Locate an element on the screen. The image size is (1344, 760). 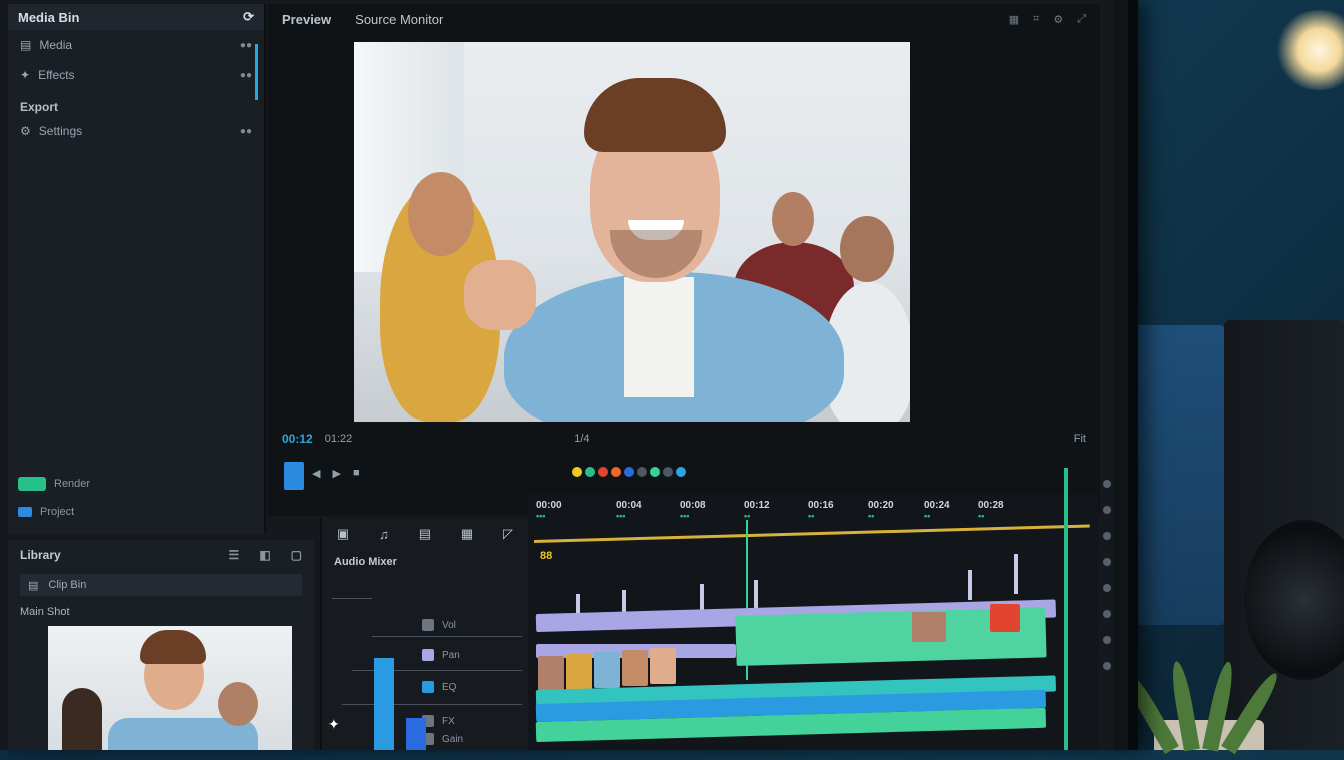
tool-pen-icon is located at coordinates (1107, 640).